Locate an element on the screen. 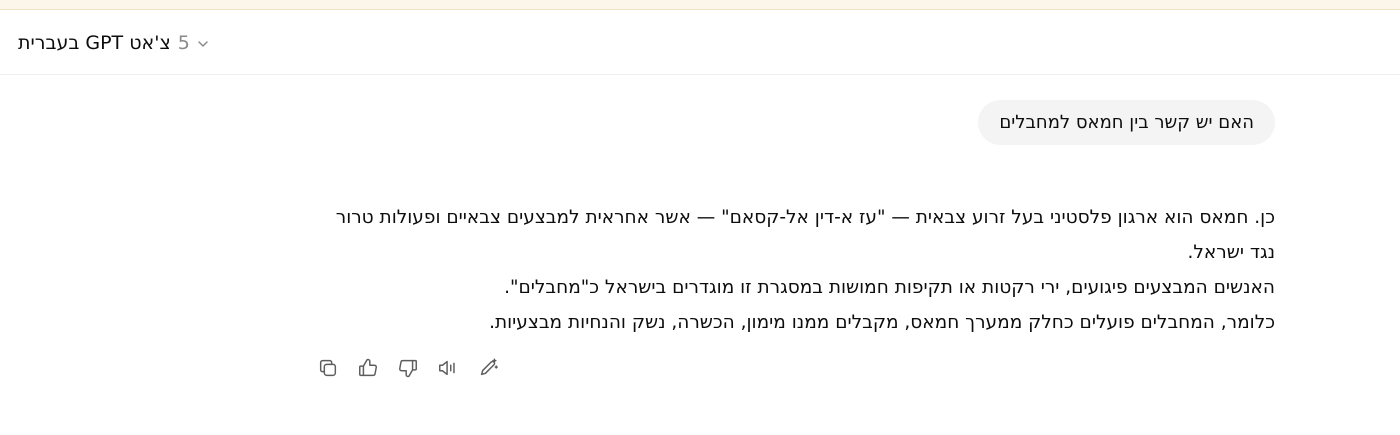  message-actions is located at coordinates (414, 370).